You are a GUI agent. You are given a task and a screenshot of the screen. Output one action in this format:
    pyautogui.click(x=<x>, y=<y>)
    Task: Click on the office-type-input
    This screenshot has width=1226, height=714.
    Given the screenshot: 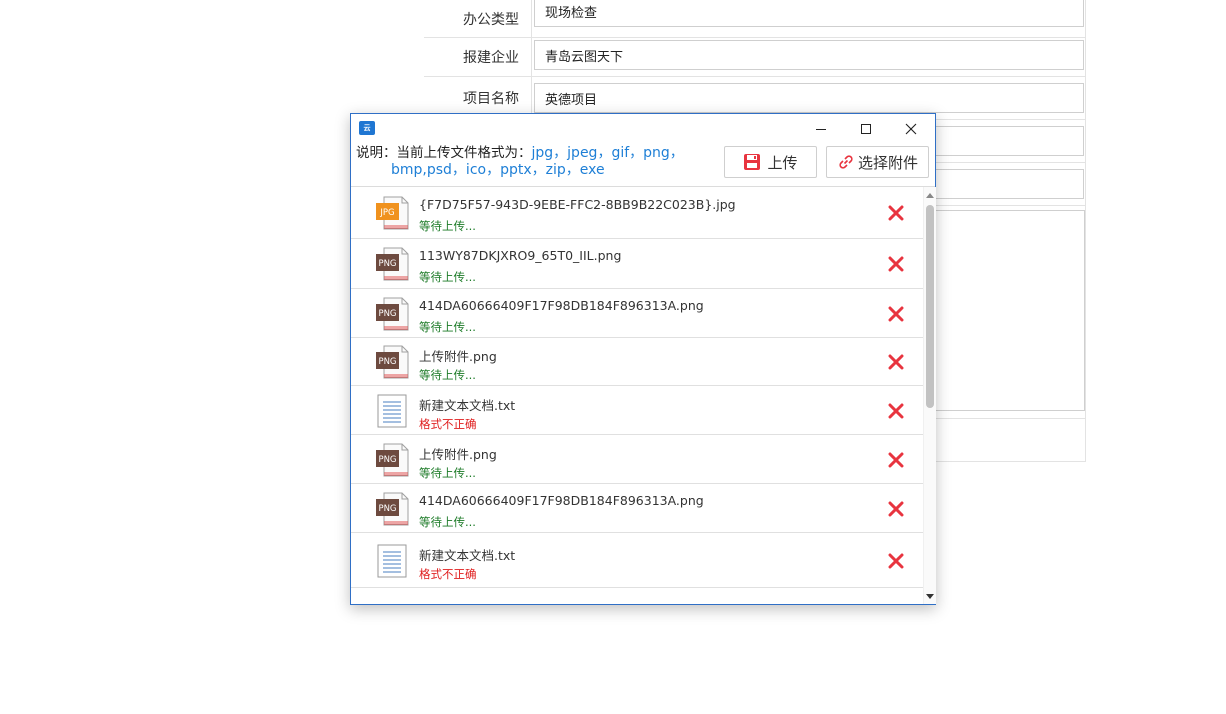 What is the action you would take?
    pyautogui.click(x=809, y=13)
    